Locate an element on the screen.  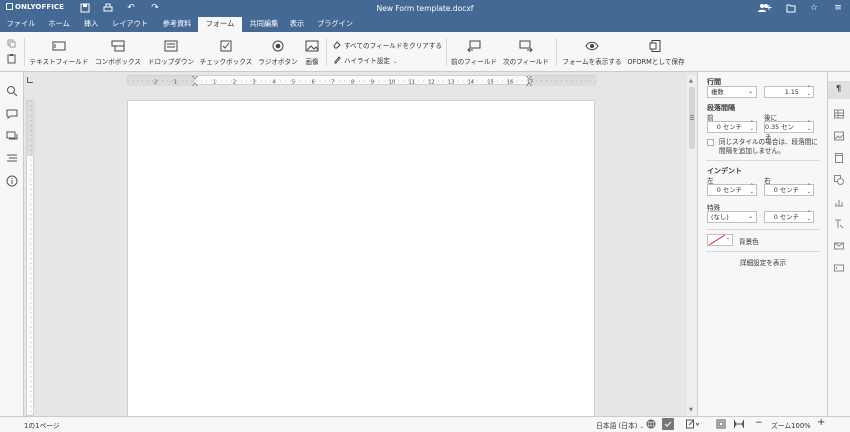
checkbox-label: チェックボックス is located at coordinates (226, 62).